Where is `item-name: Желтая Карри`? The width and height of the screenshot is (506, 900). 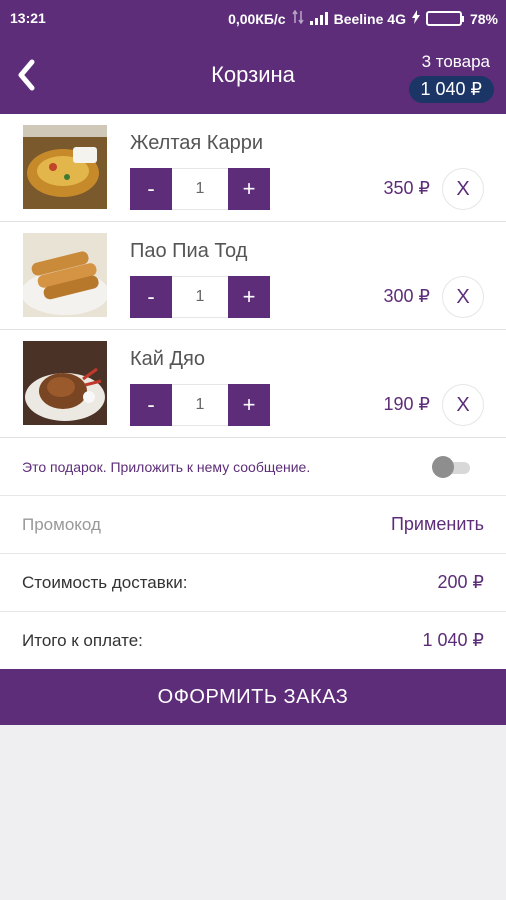 item-name: Желтая Карри is located at coordinates (196, 143).